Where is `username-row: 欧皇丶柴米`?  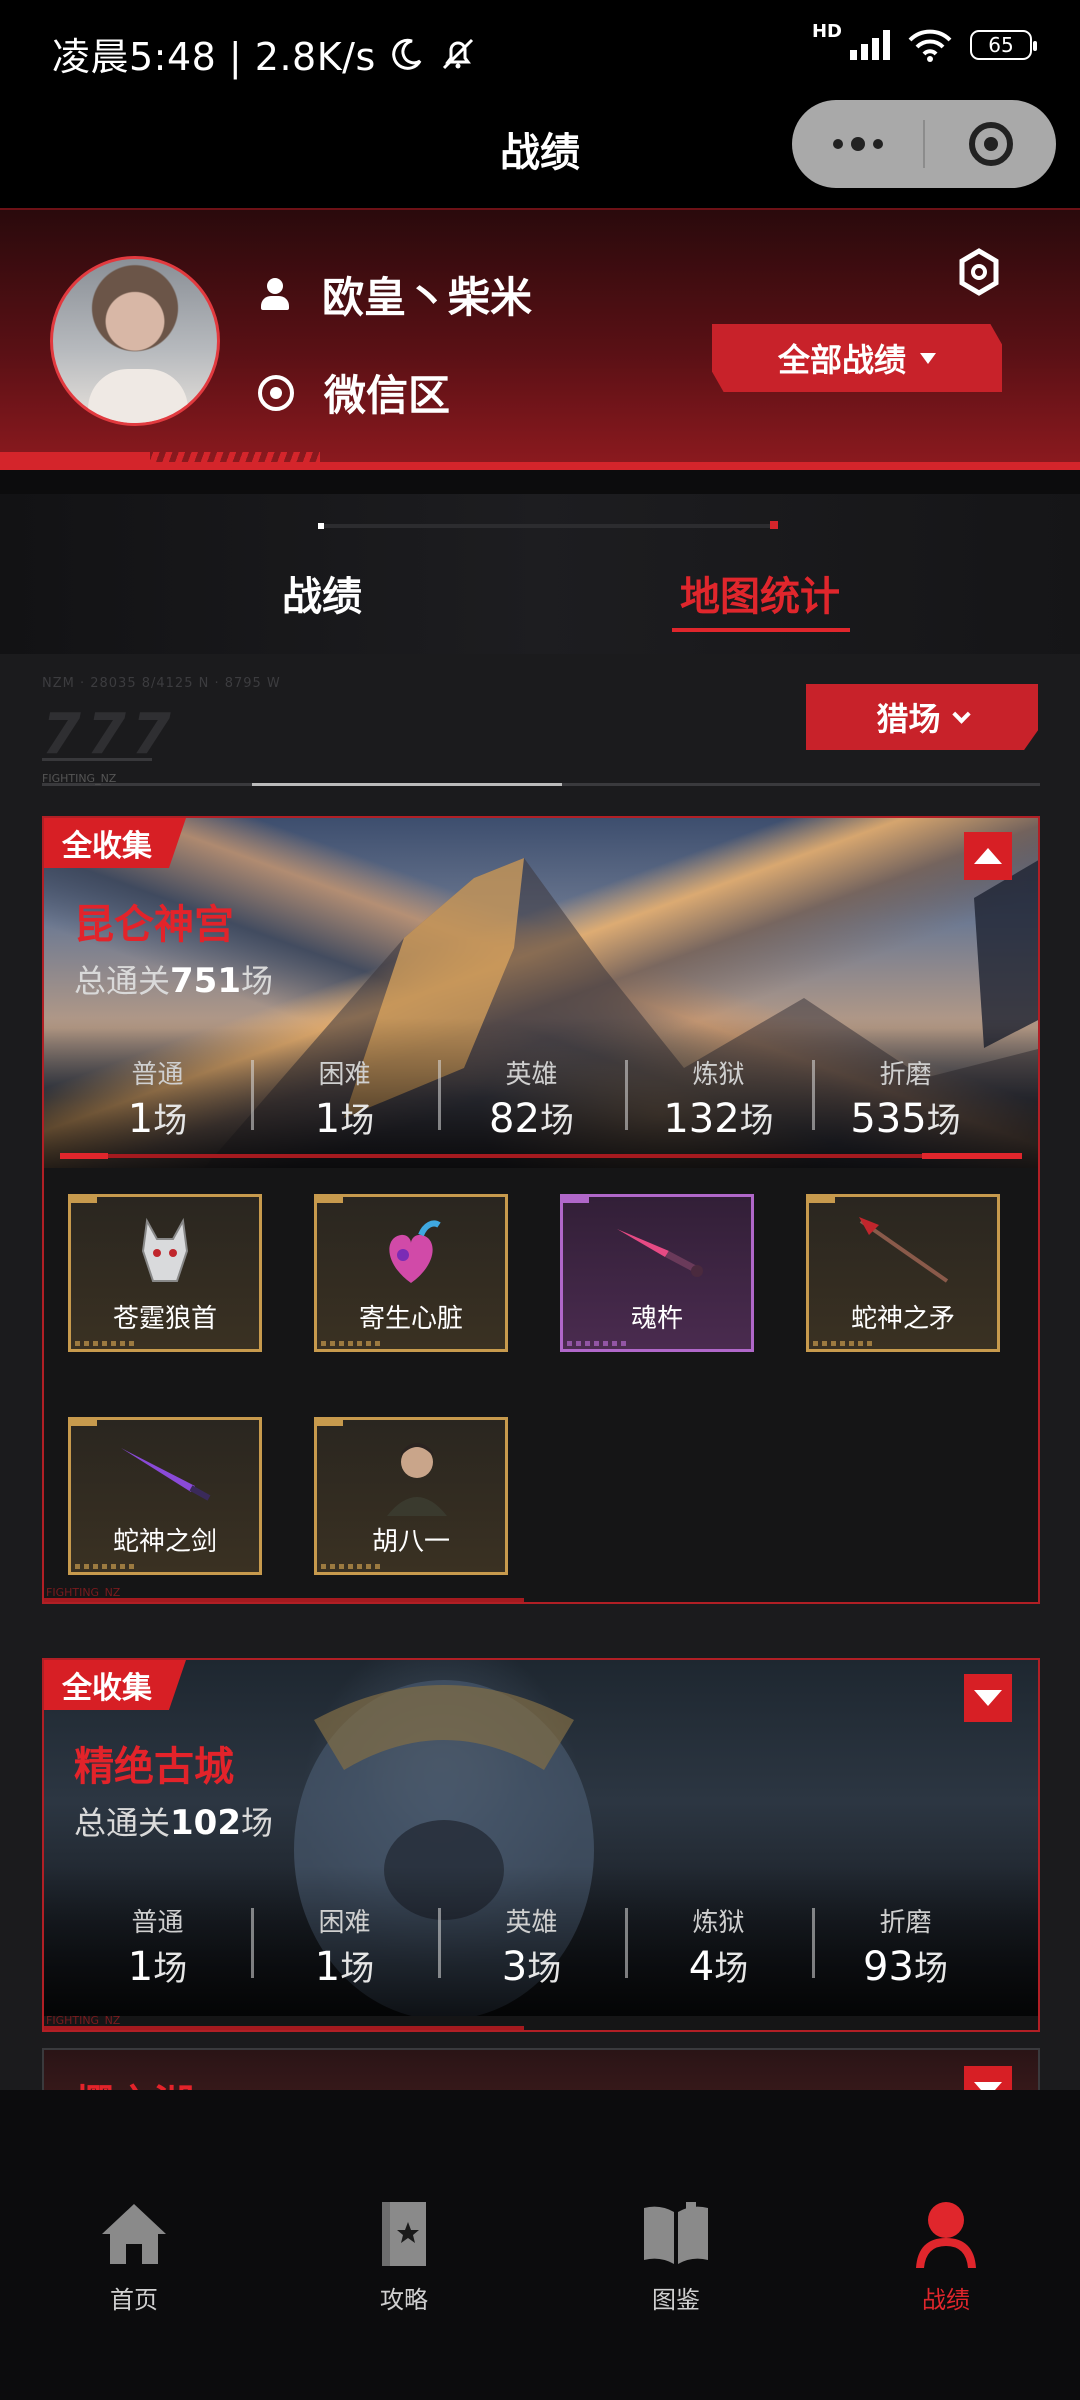
username-row: 欧皇丶柴米 is located at coordinates (395, 294).